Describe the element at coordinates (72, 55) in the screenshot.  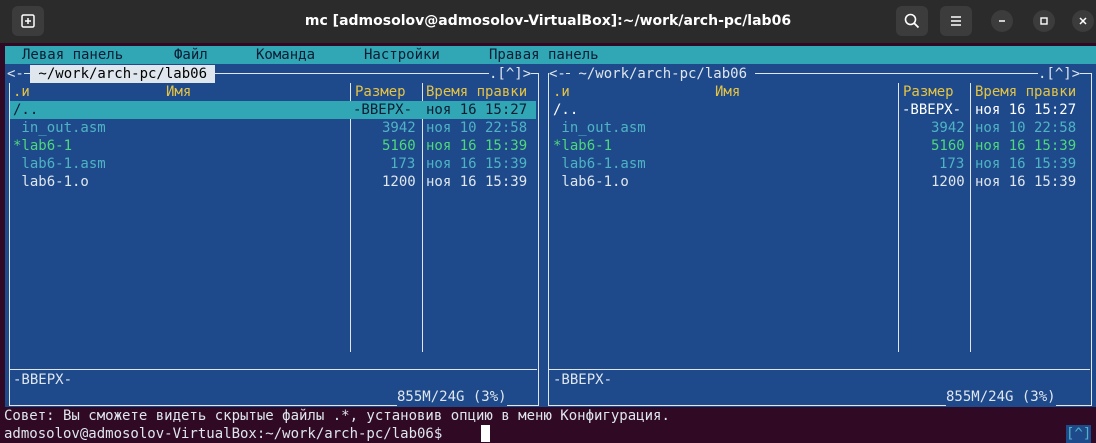
I see `menu-item-left-panel: Левая панель` at that location.